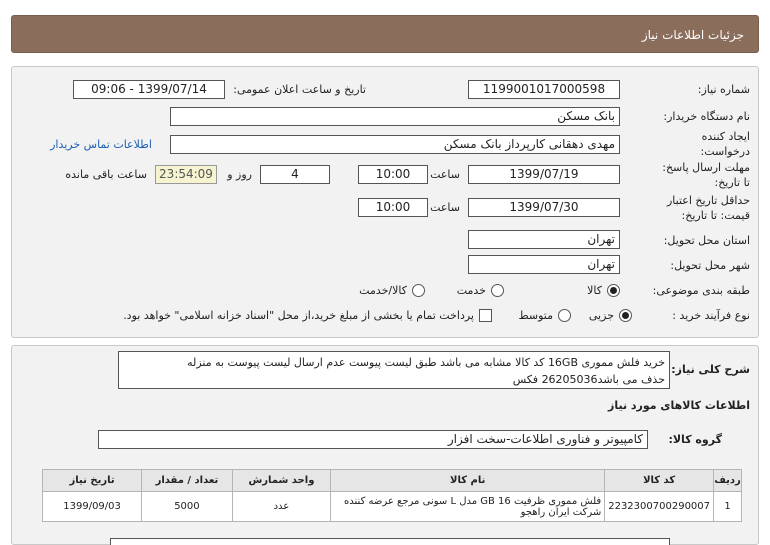 The height and width of the screenshot is (545, 770). What do you see at coordinates (701, 290) in the screenshot?
I see `category-label: طبقه بندی موضوعی:` at bounding box center [701, 290].